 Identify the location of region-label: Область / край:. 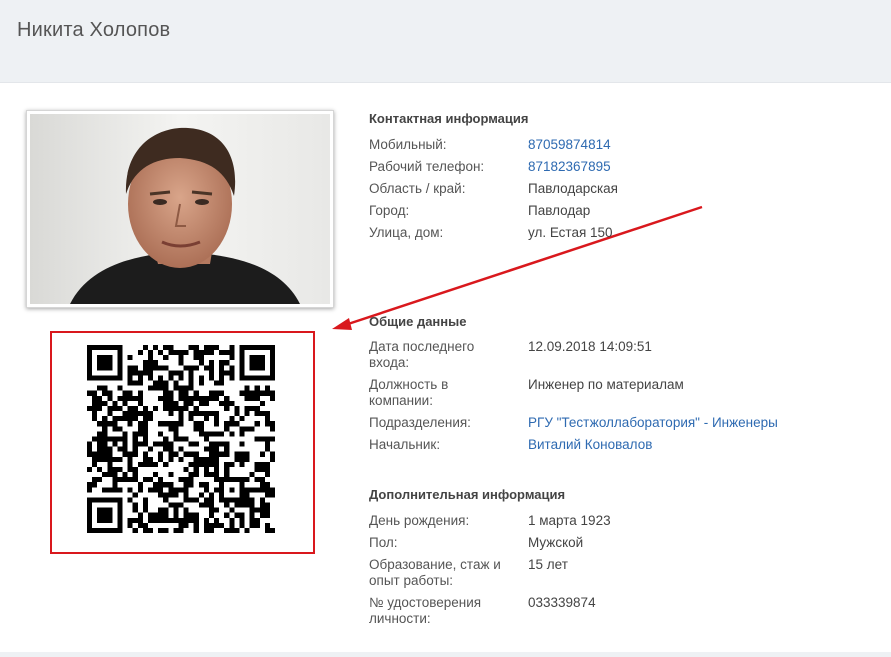
(417, 188).